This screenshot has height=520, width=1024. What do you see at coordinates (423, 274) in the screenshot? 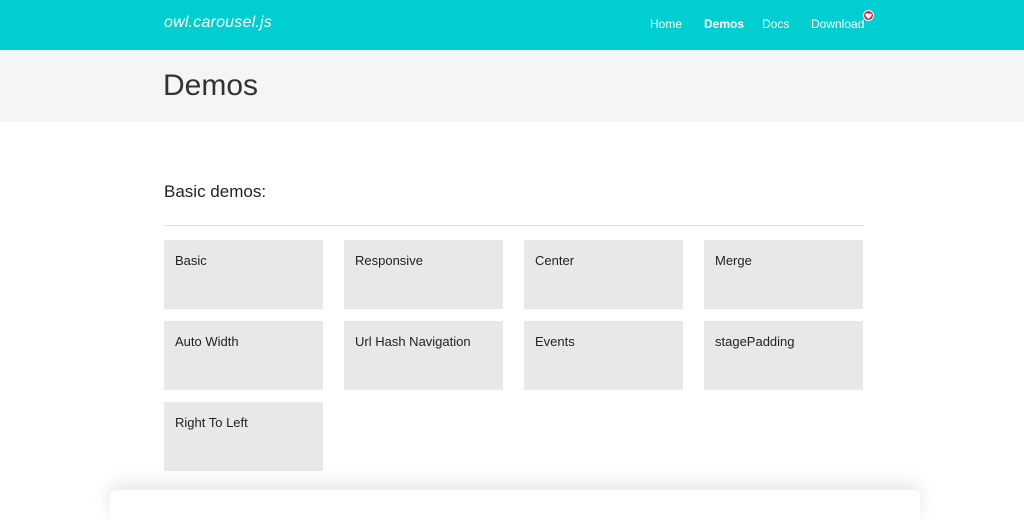
I see `demo-card-responsive: Responsive` at bounding box center [423, 274].